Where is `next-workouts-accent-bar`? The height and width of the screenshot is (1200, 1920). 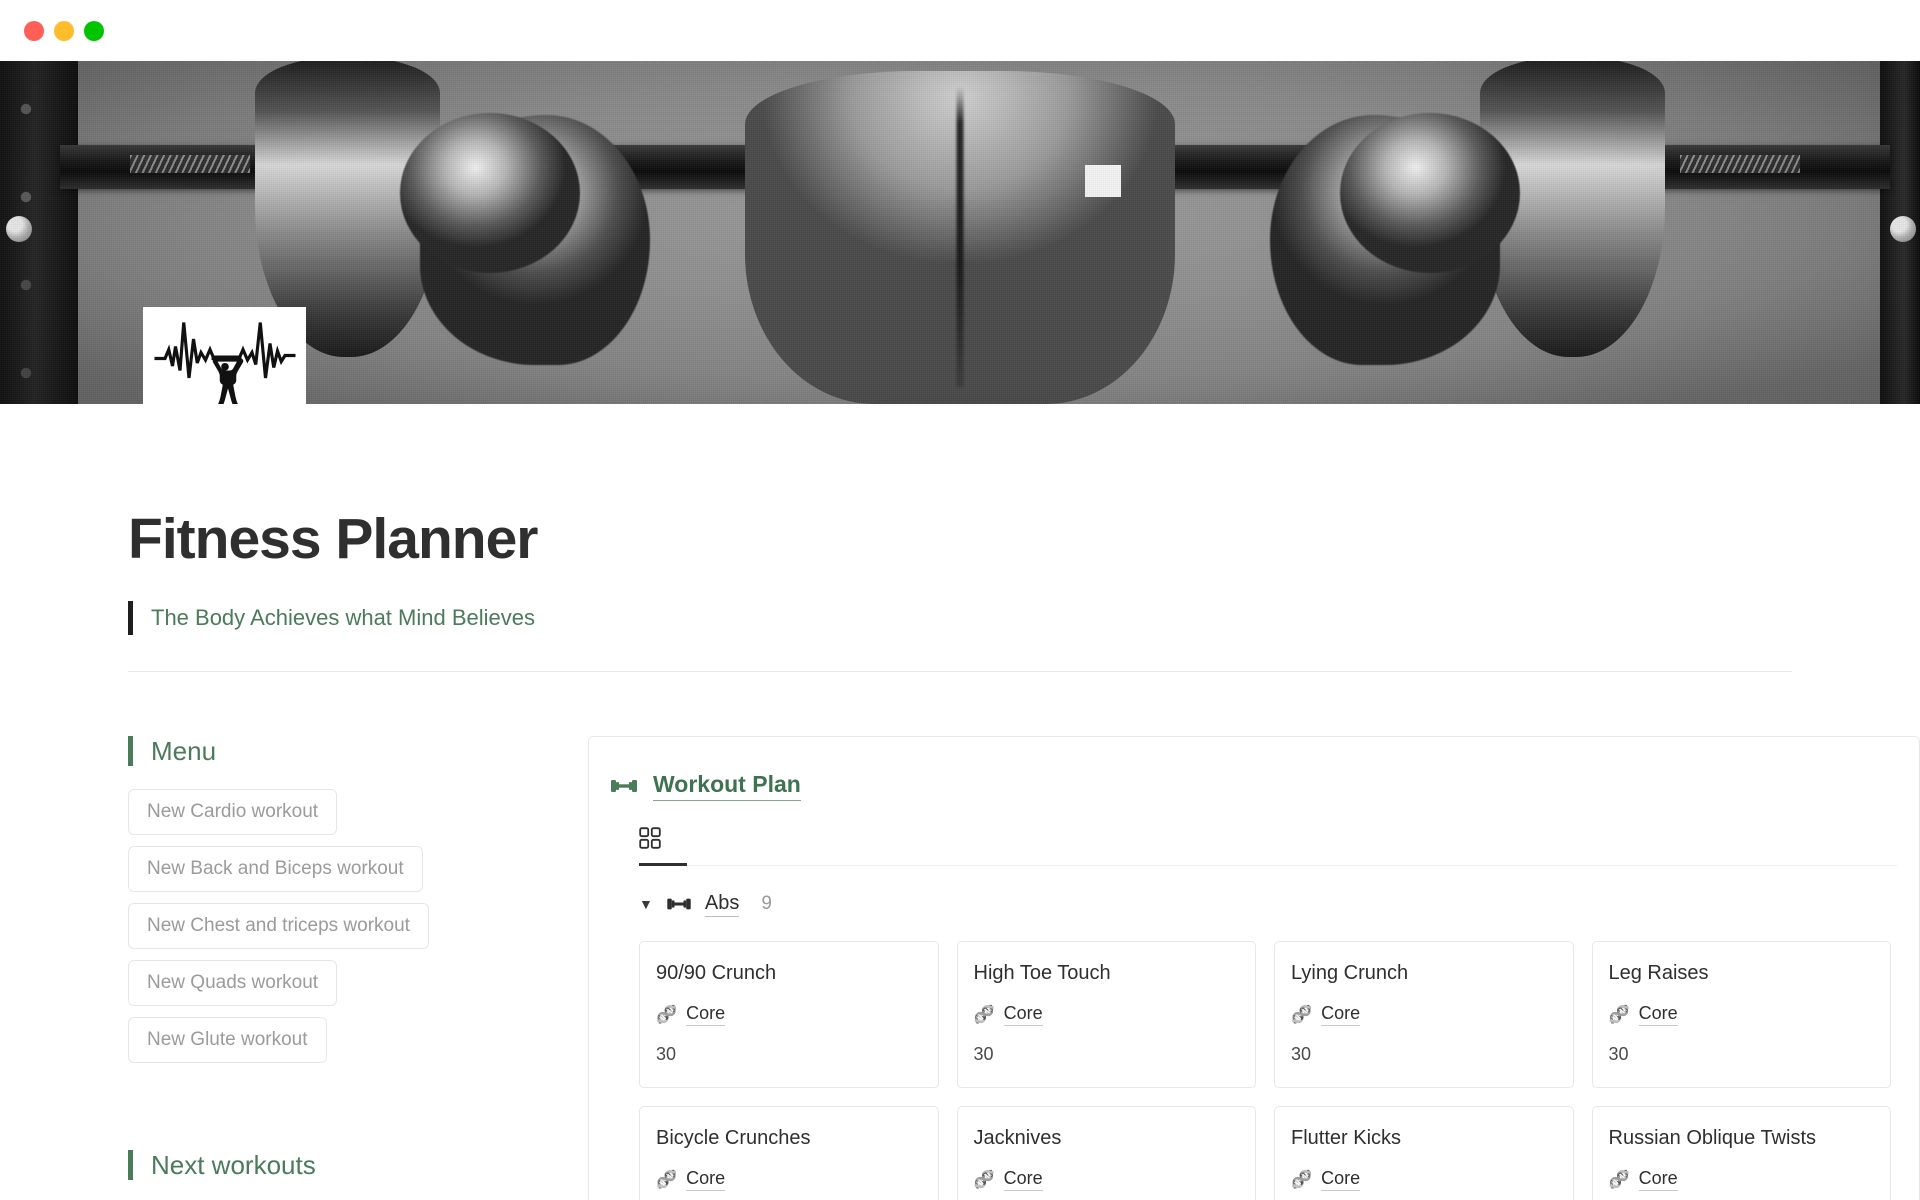
next-workouts-accent-bar is located at coordinates (130, 1165).